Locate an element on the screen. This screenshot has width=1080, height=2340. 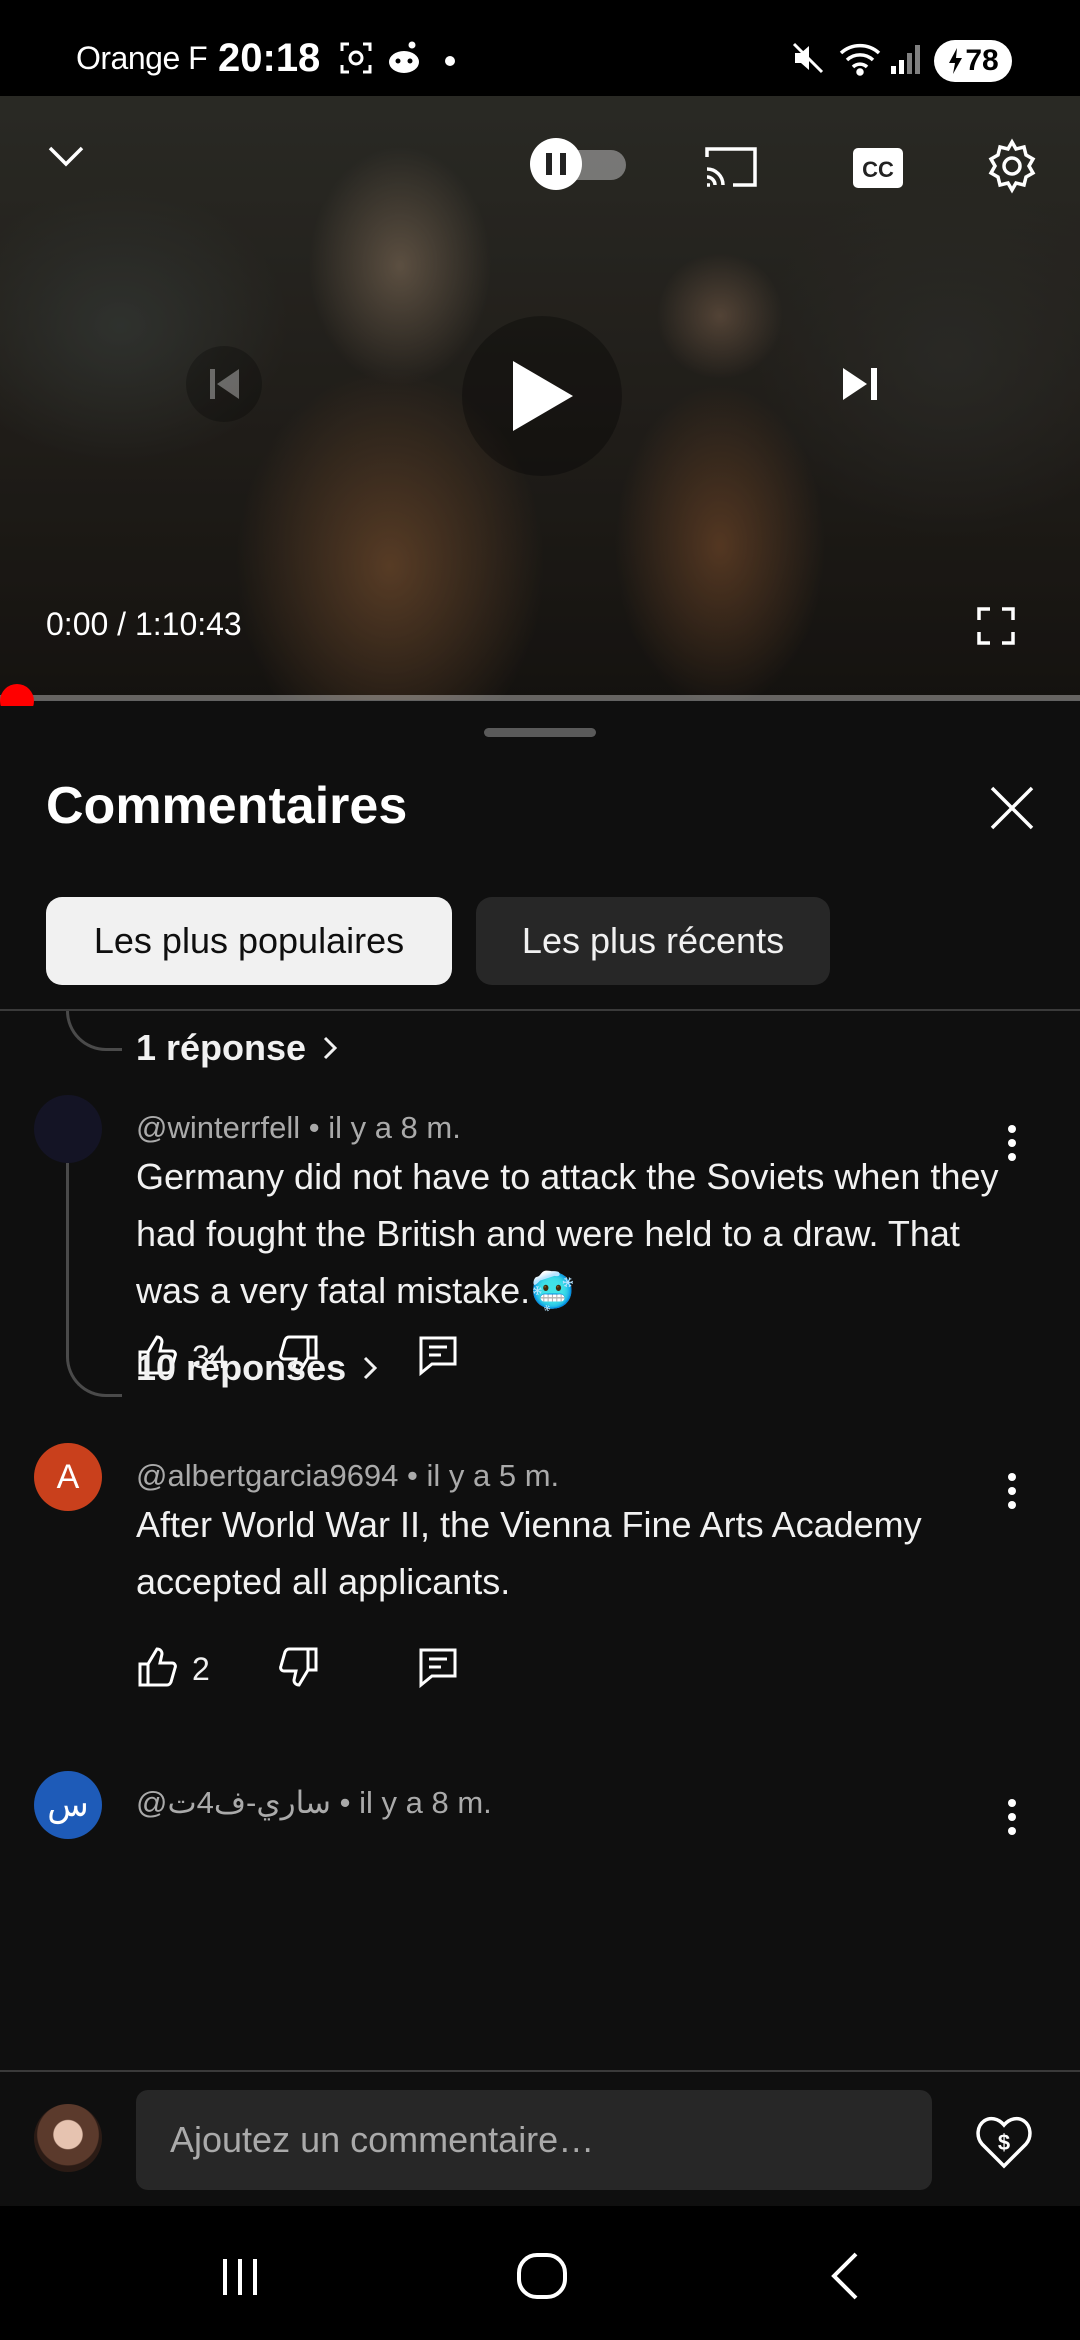
close-icon is located at coordinates (1012, 808).